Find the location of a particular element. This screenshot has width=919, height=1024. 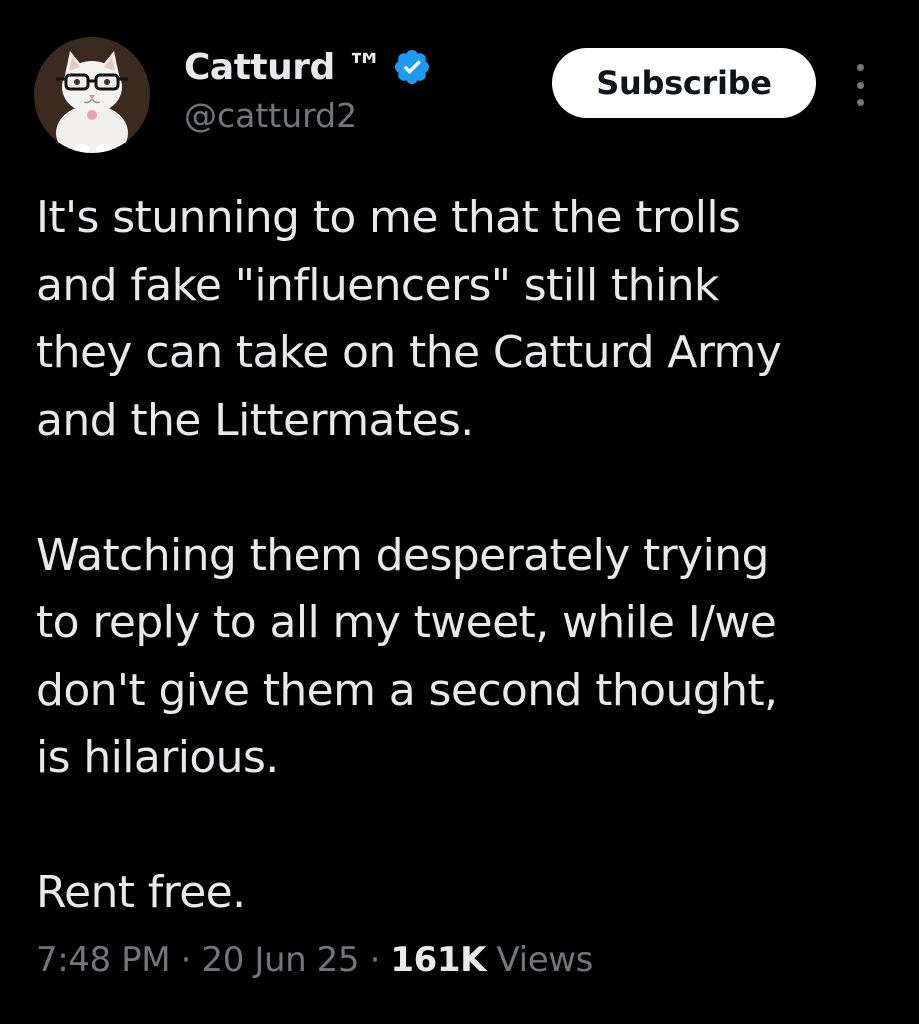

avatar is located at coordinates (92, 95).